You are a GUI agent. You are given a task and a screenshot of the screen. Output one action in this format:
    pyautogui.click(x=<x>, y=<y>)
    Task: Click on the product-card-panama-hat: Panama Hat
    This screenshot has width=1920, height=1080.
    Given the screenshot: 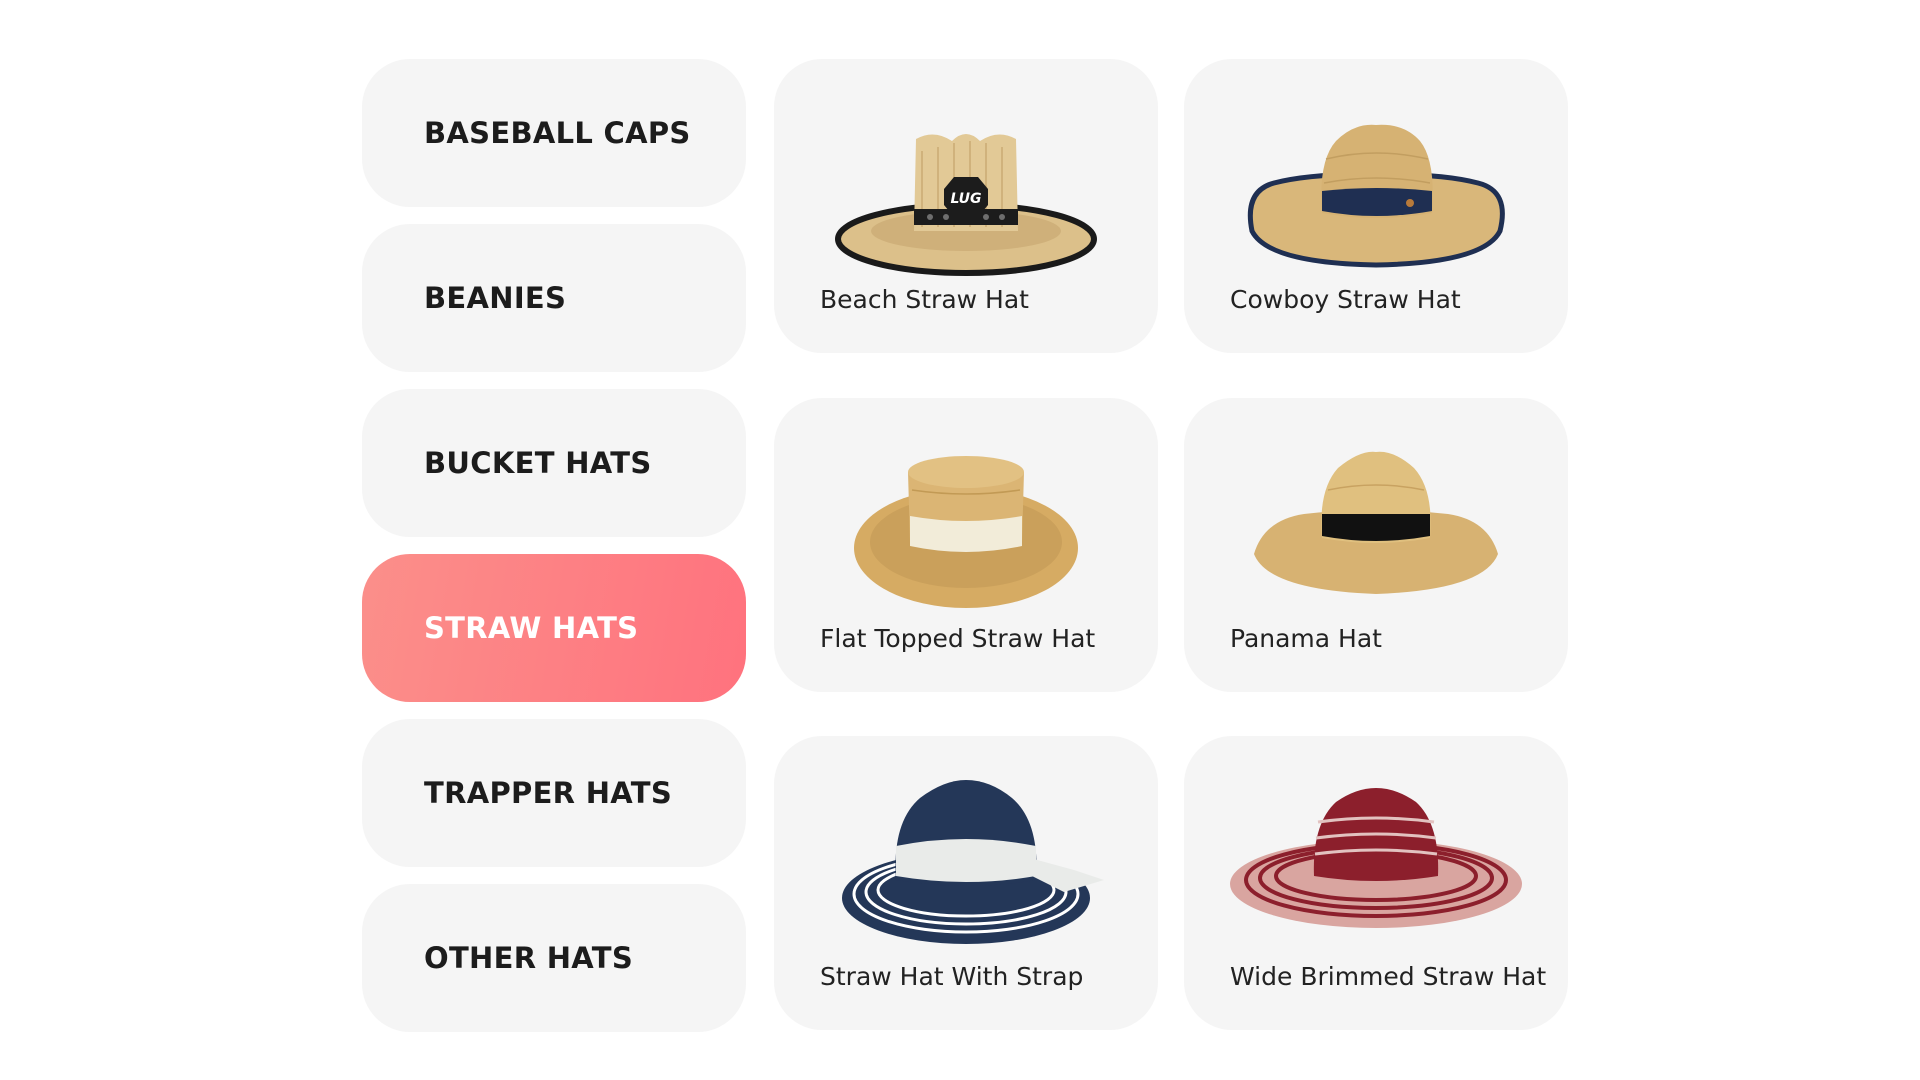 What is the action you would take?
    pyautogui.click(x=1376, y=545)
    